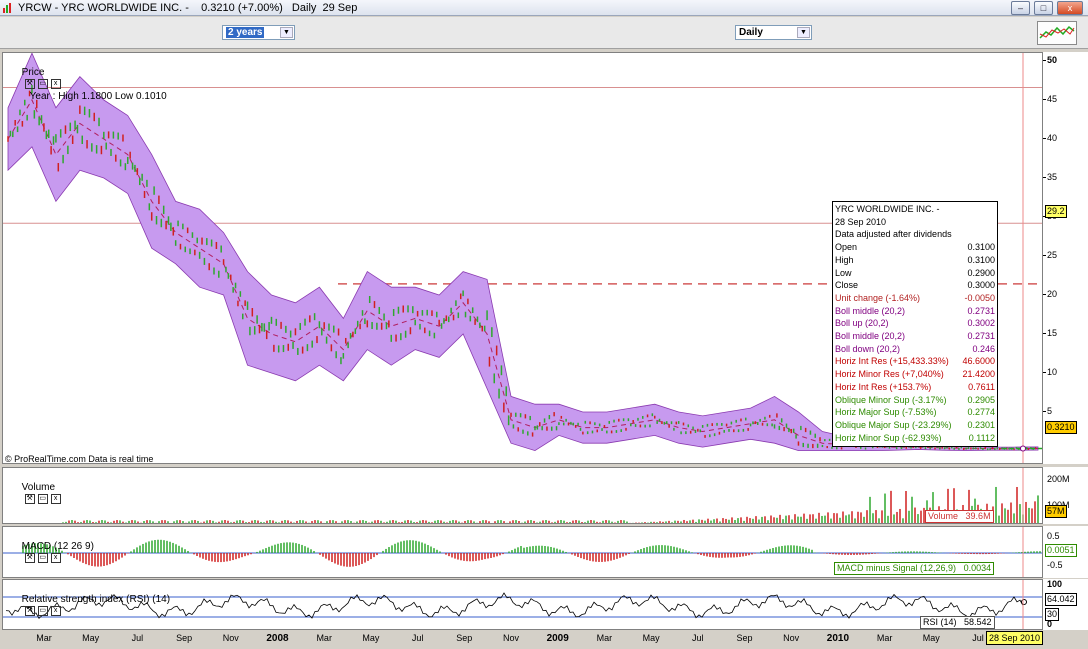 The height and width of the screenshot is (649, 1088). I want to click on infobox-row-value: 46.6000, so click(978, 361).